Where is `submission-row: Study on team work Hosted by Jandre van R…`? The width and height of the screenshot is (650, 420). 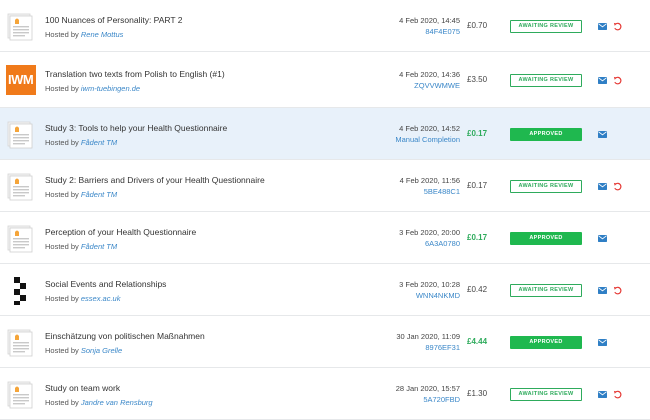 submission-row: Study on team work Hosted by Jandre van R… is located at coordinates (325, 394).